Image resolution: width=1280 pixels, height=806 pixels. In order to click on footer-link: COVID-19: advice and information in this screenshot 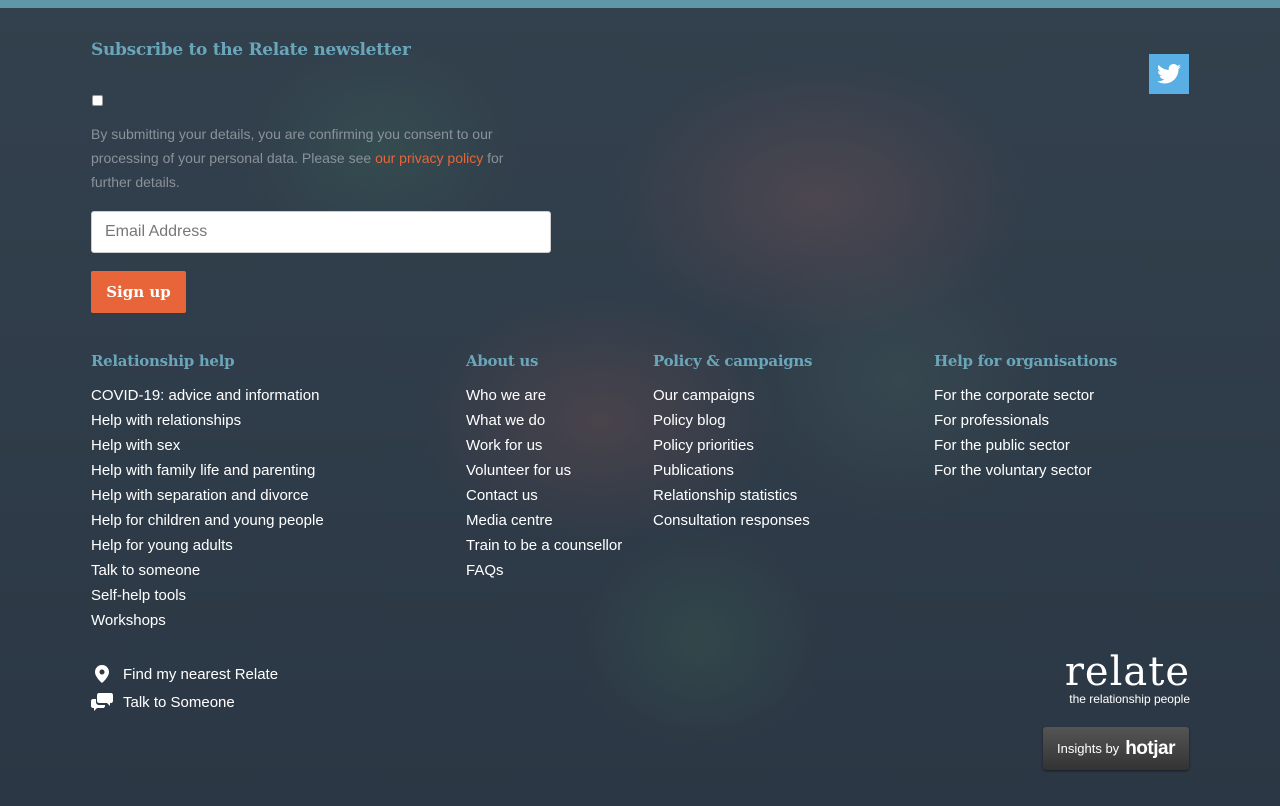, I will do `click(207, 395)`.